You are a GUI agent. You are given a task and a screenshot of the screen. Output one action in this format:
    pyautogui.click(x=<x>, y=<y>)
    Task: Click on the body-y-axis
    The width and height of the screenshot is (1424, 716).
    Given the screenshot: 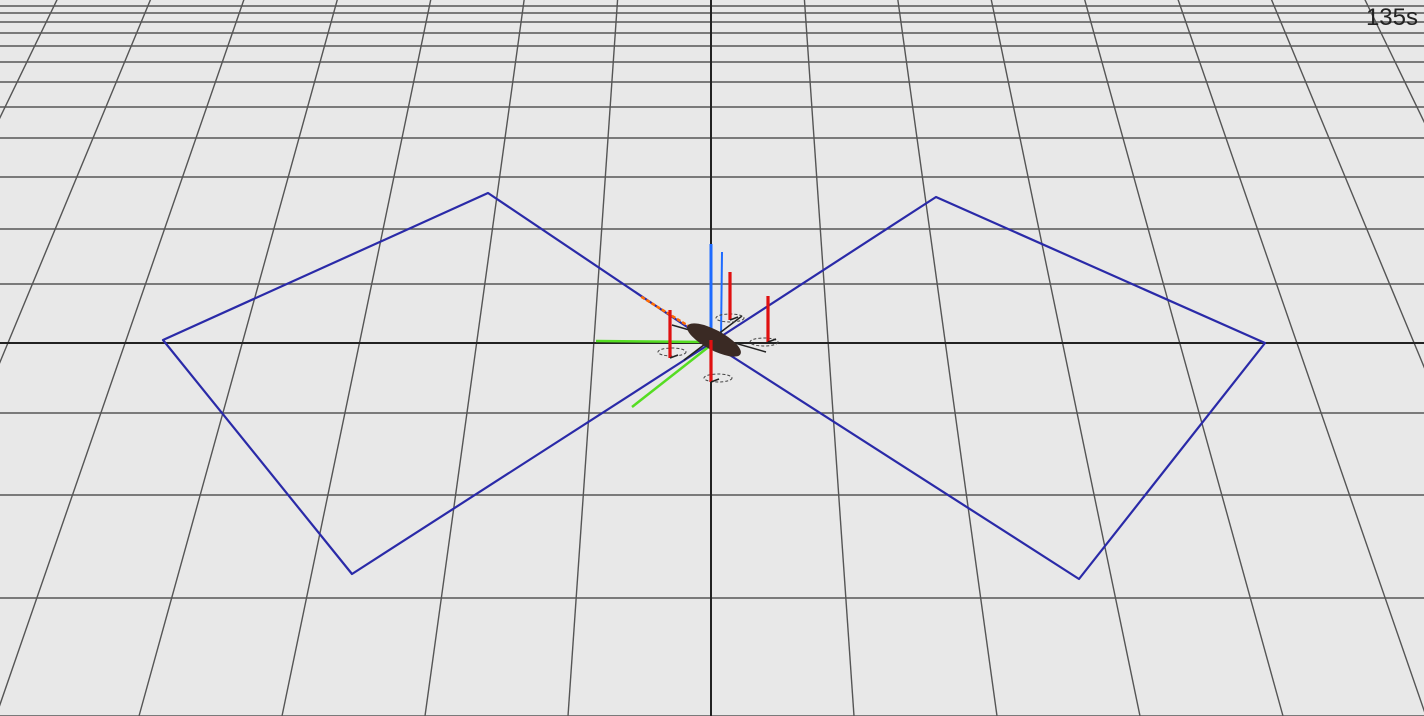 What is the action you would take?
    pyautogui.click(x=653, y=341)
    